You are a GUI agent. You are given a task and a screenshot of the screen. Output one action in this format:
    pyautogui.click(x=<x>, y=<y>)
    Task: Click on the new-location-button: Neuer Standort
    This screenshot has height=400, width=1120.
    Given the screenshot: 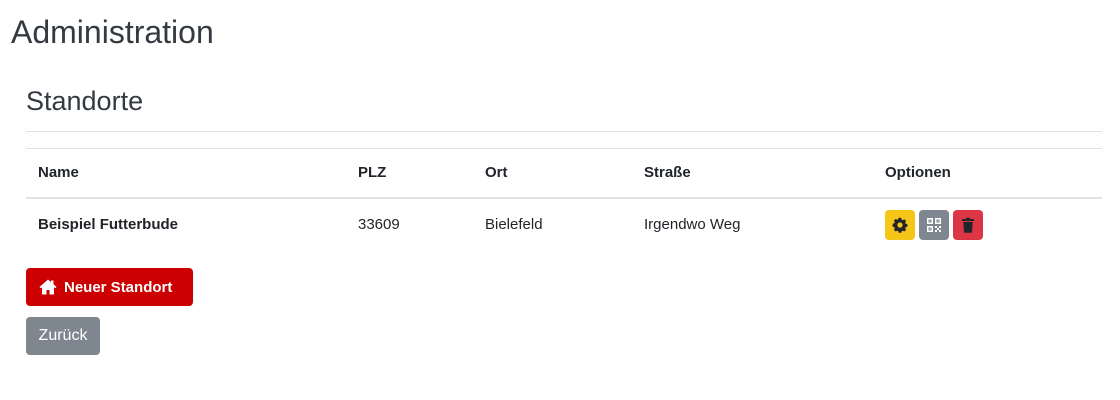 What is the action you would take?
    pyautogui.click(x=109, y=287)
    